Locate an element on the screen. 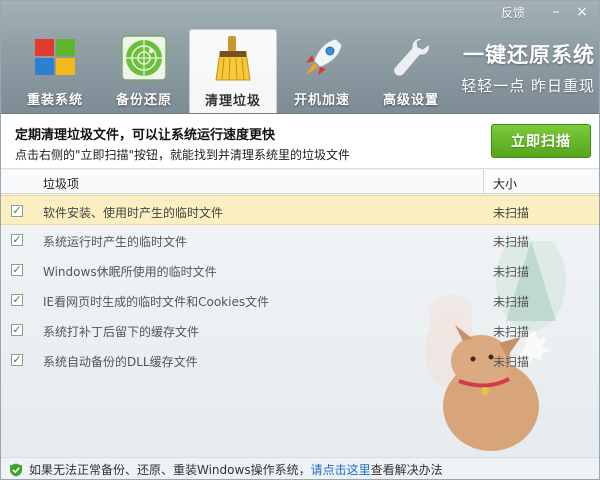 The height and width of the screenshot is (480, 600). shield-check-icon is located at coordinates (16, 469).